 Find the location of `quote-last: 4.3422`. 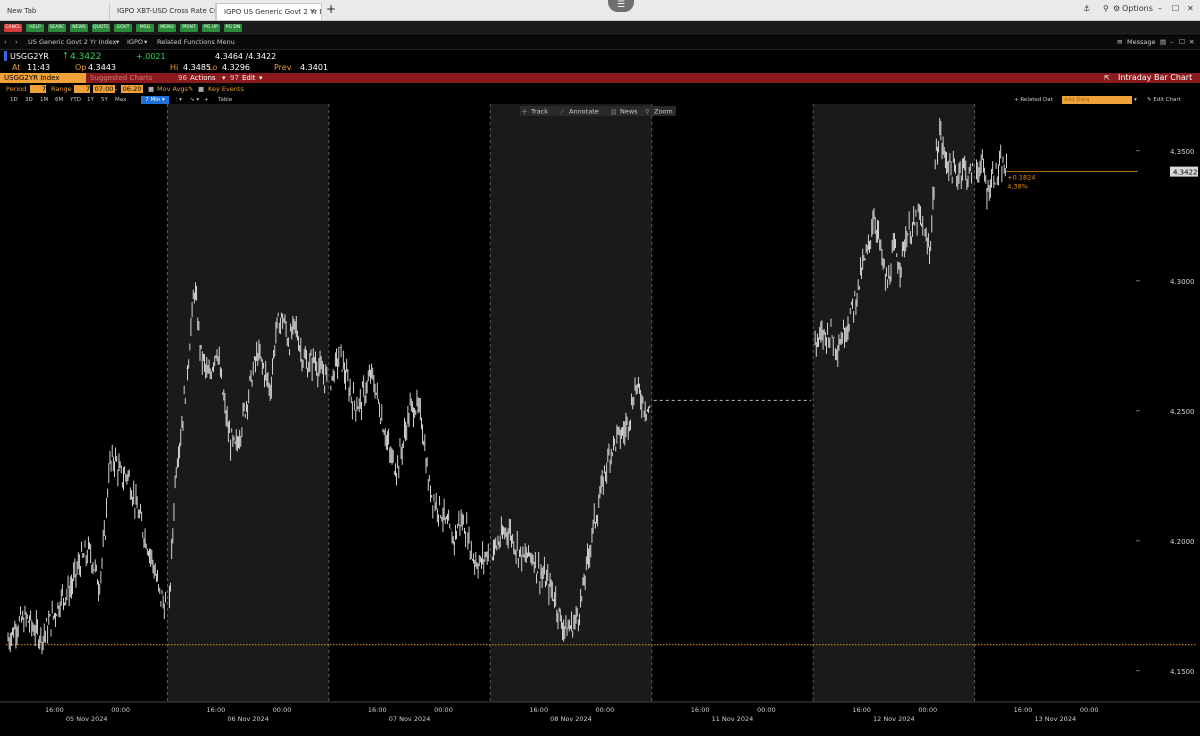

quote-last: 4.3422 is located at coordinates (86, 57).